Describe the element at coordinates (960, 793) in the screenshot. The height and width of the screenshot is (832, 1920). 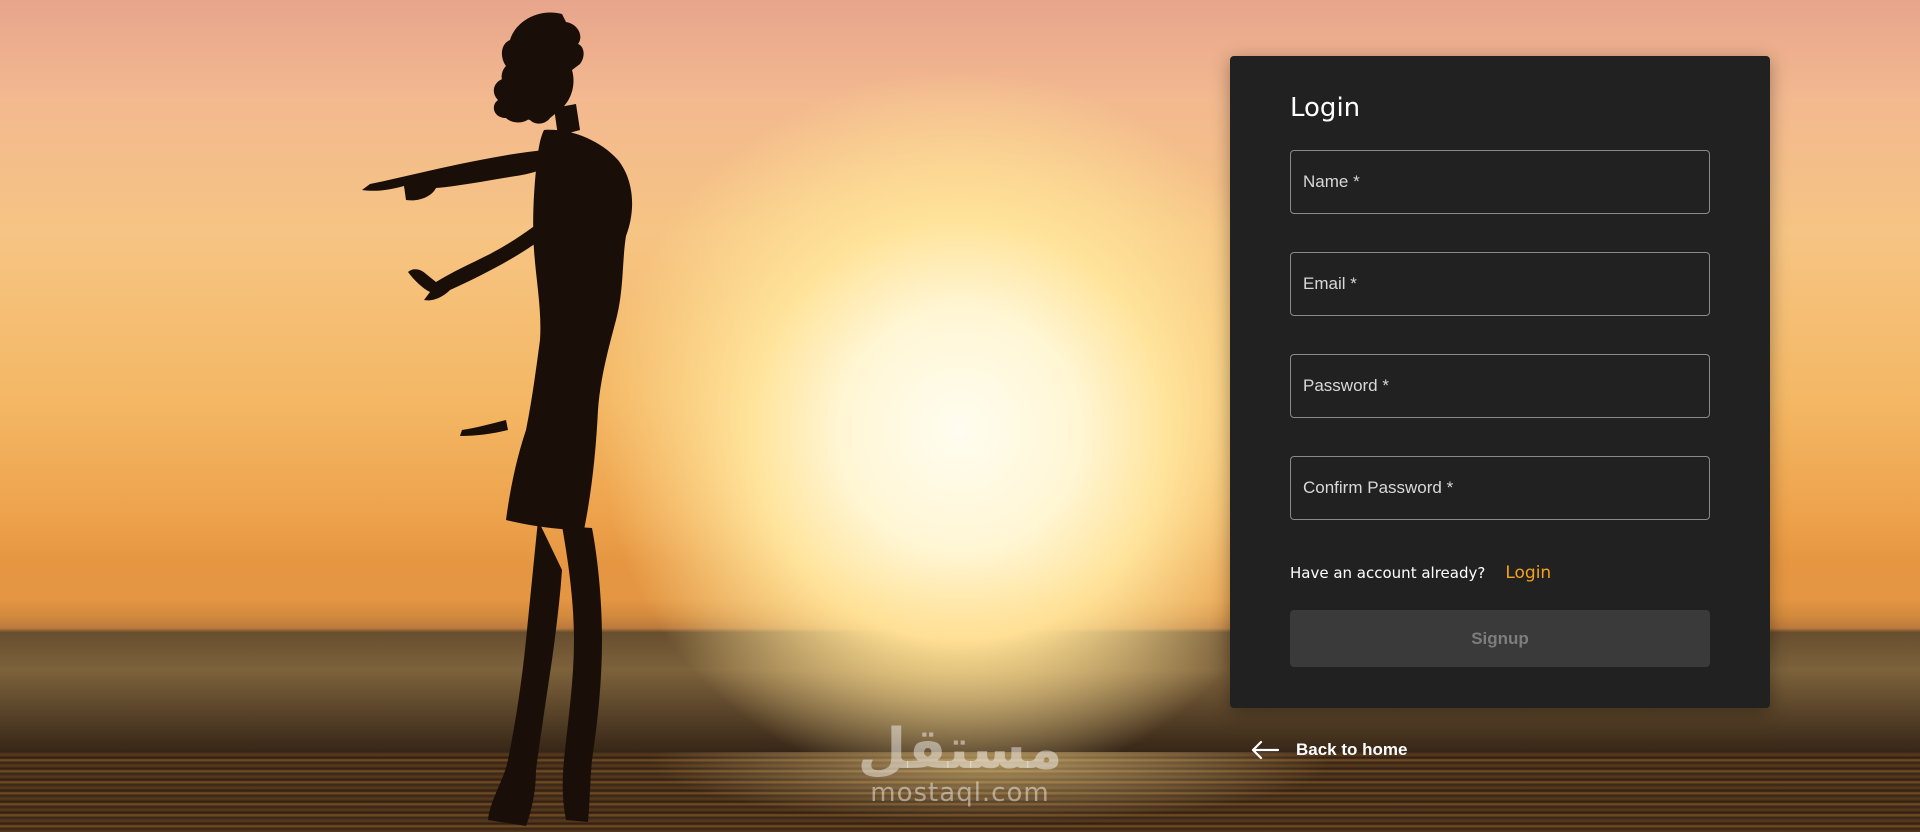
I see `watermark-url: mostaql.com` at that location.